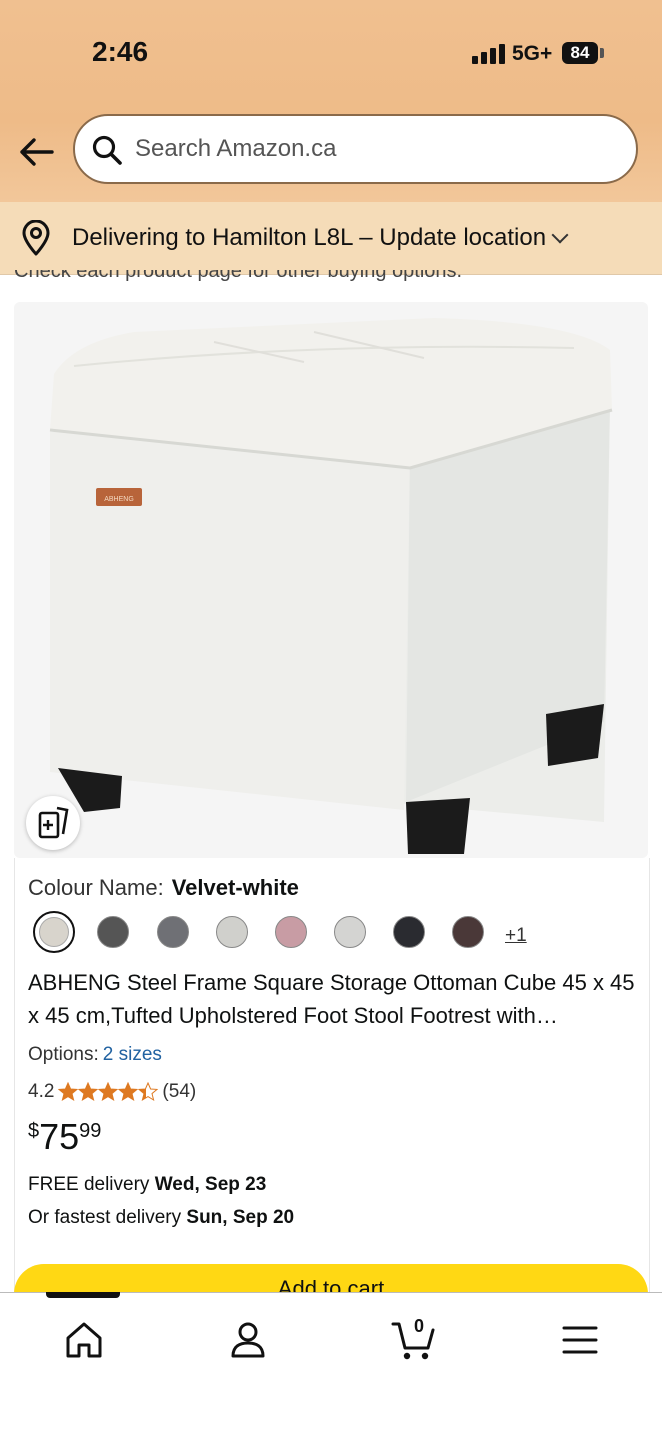 This screenshot has height=1441, width=662. Describe the element at coordinates (95, 1054) in the screenshot. I see `options-row: Options: 2 sizes` at that location.